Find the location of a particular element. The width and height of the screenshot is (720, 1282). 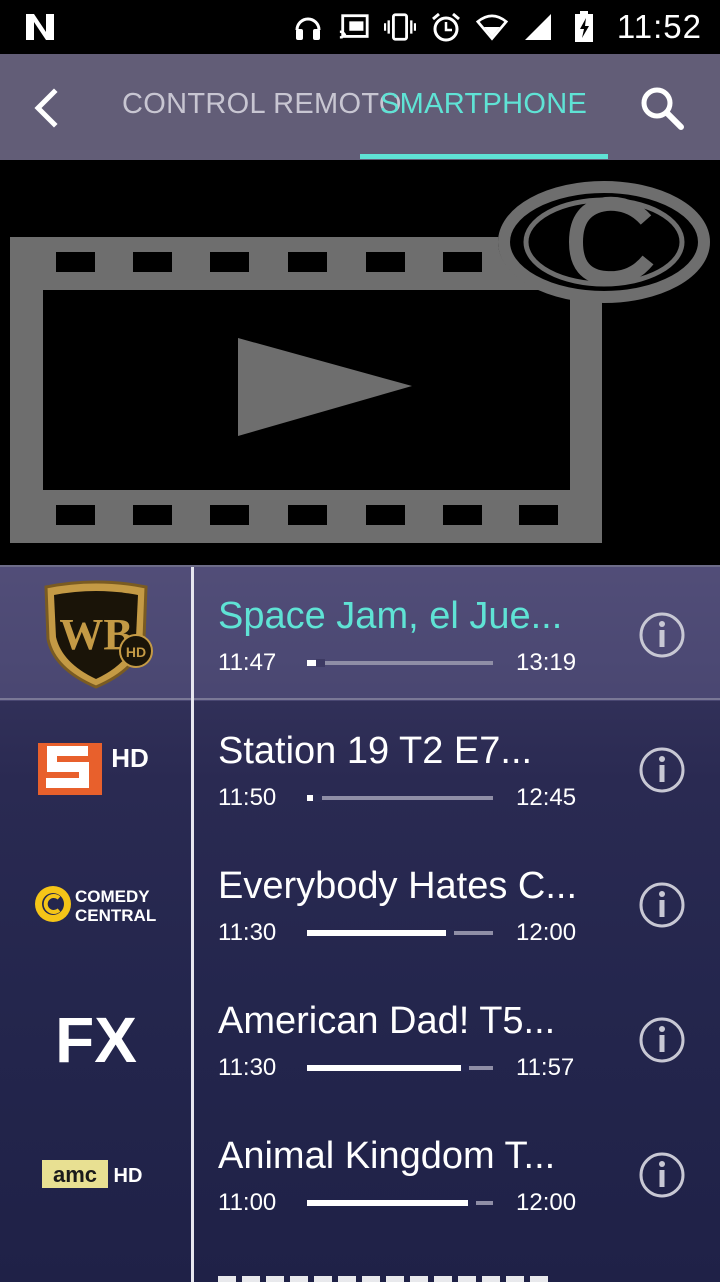

svg-text: COMEDY is located at coordinates (112, 896).